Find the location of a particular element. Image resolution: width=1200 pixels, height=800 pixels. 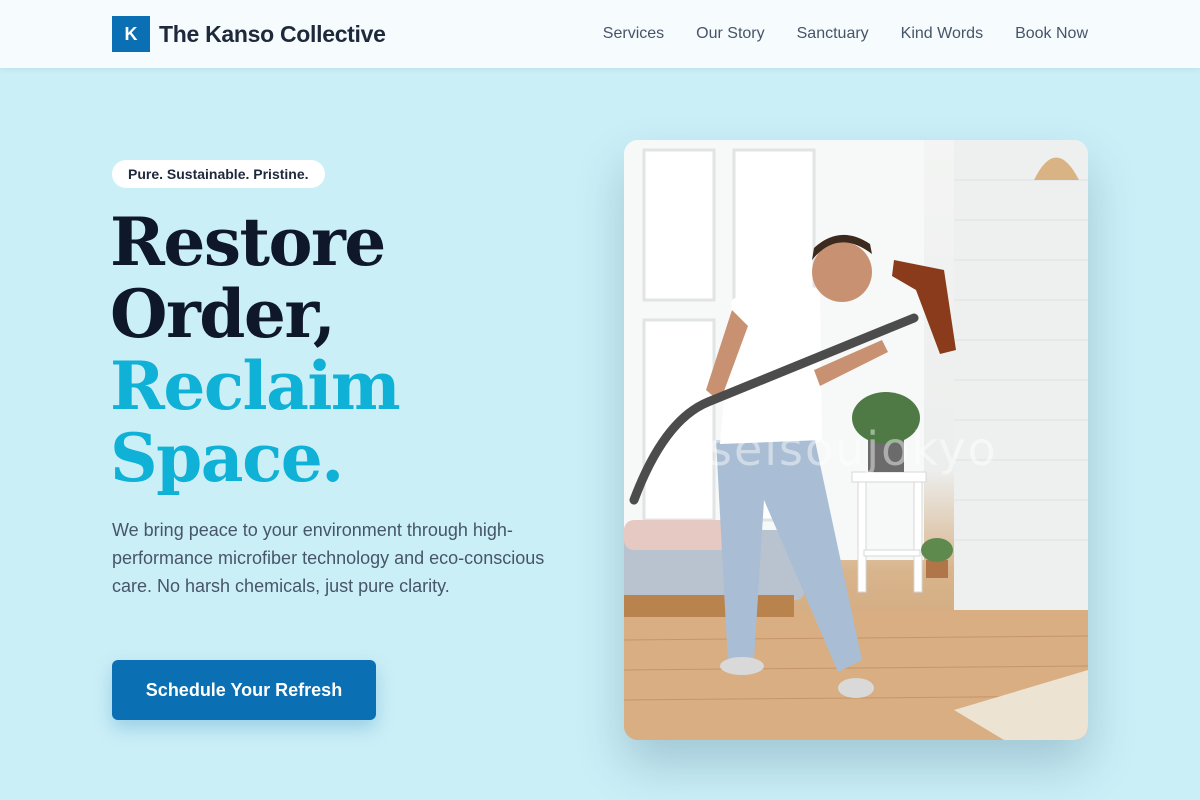

brand-logo-link: K The Kanso Collective is located at coordinates (249, 34).